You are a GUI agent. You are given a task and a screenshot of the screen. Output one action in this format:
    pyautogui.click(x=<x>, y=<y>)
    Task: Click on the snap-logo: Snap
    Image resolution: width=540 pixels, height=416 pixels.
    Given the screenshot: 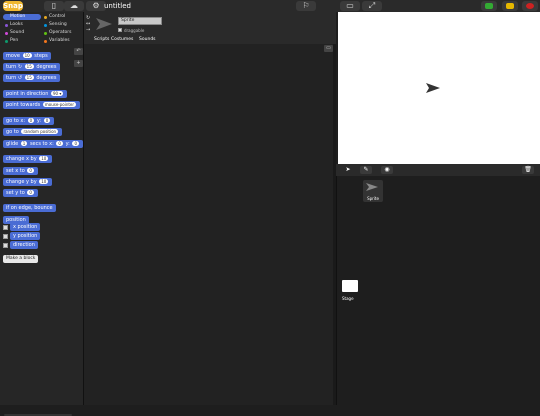 What is the action you would take?
    pyautogui.click(x=13, y=6)
    